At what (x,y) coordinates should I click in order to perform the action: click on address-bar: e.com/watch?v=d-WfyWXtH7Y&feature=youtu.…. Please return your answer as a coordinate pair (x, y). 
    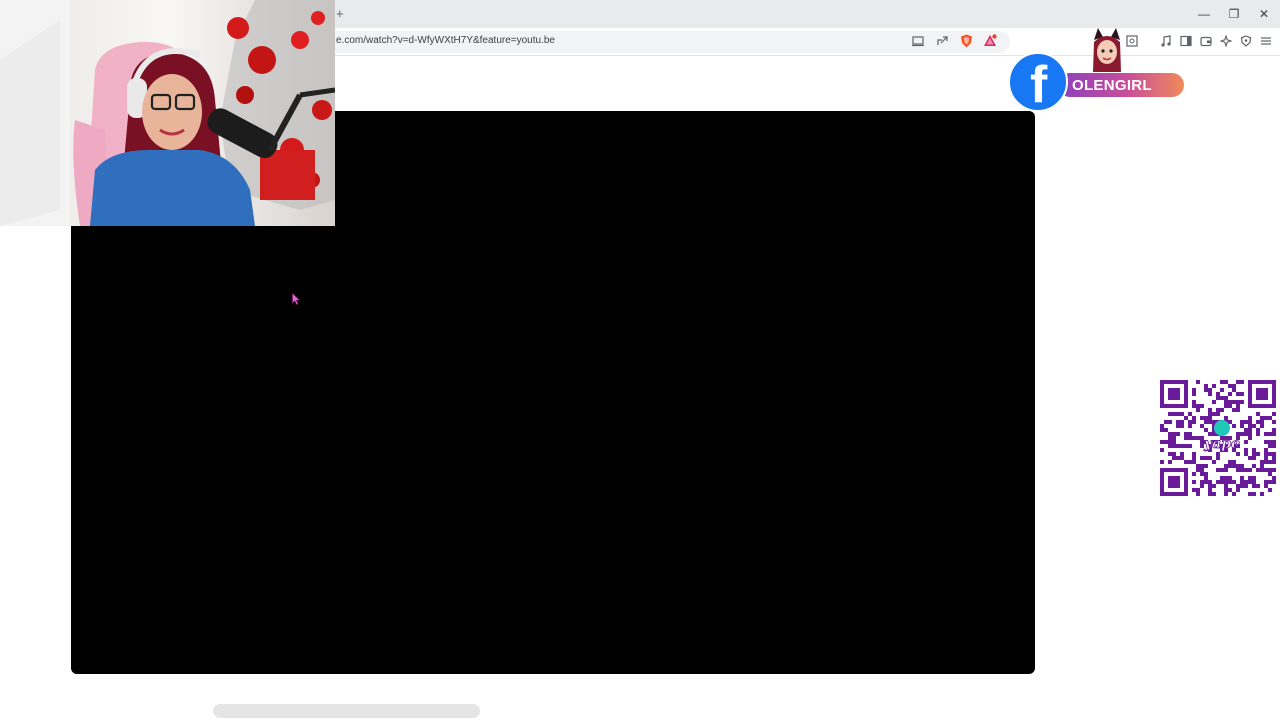
    Looking at the image, I should click on (665, 42).